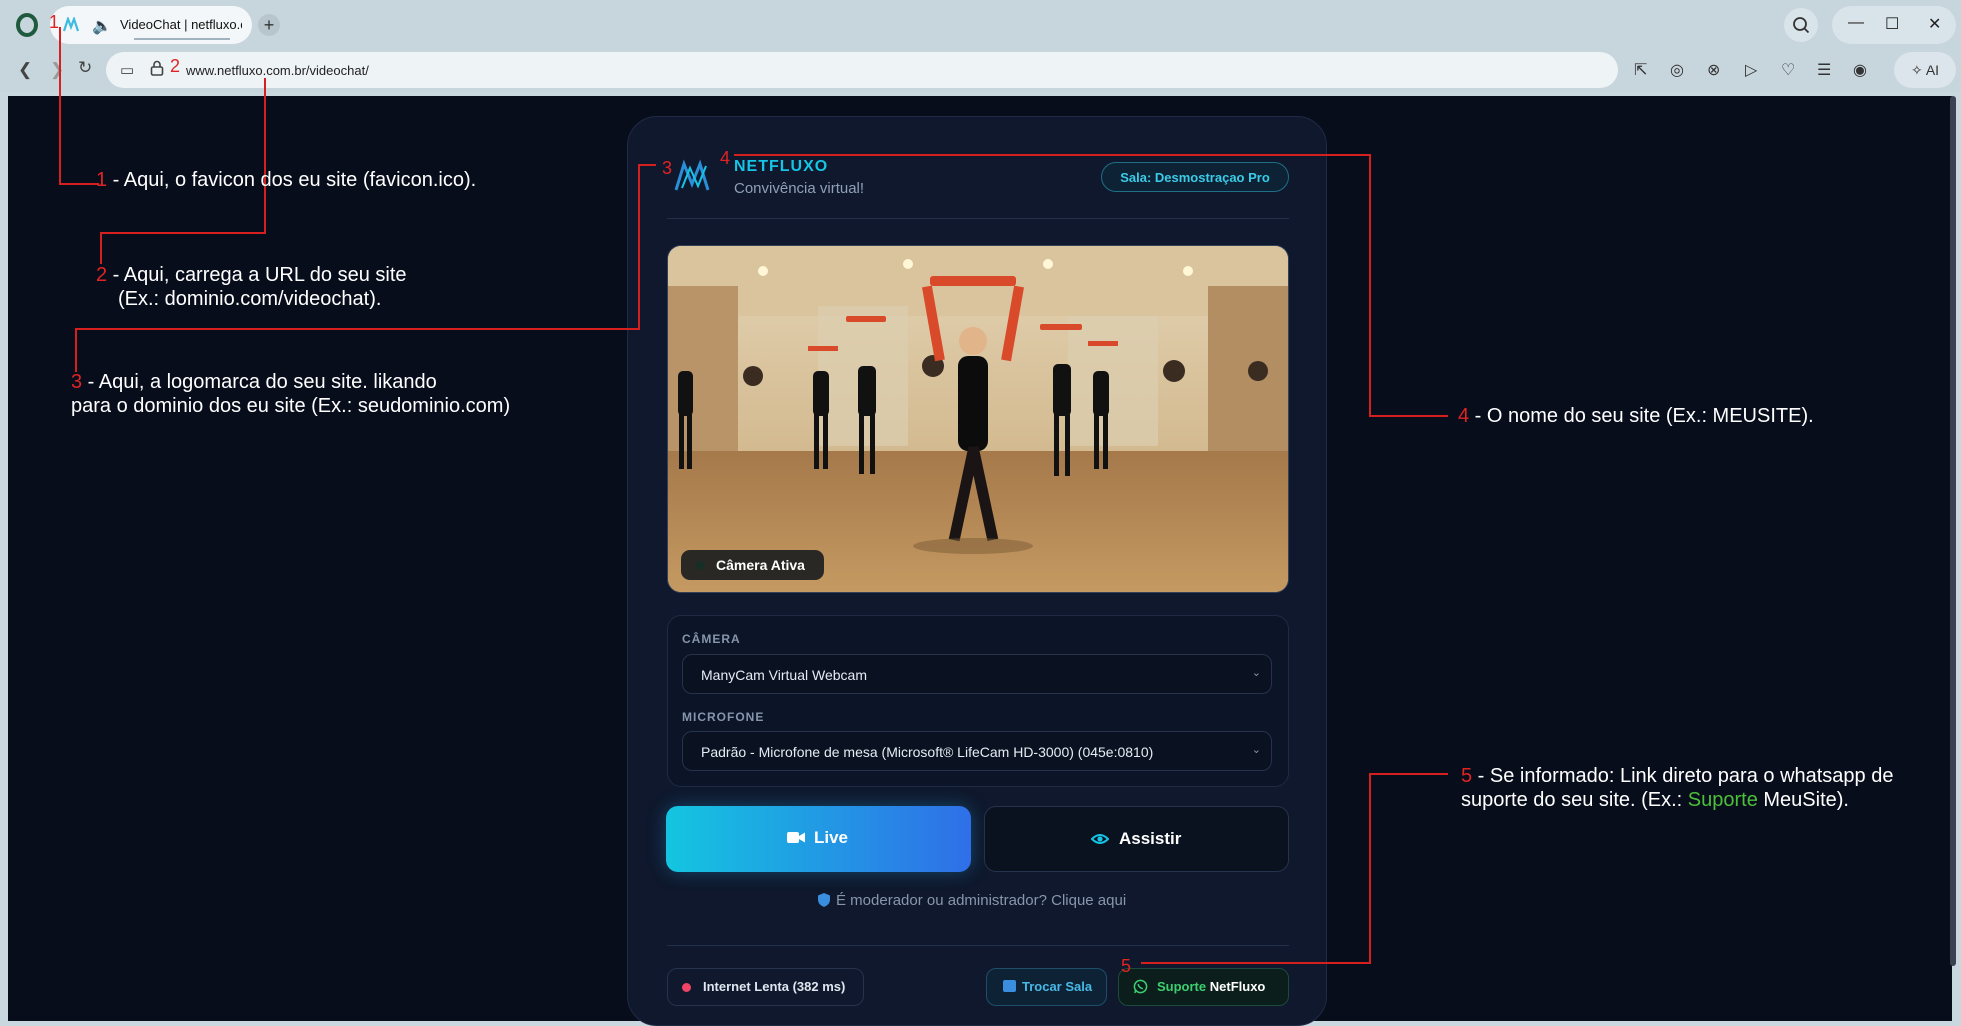 This screenshot has width=1961, height=1026. Describe the element at coordinates (862, 70) in the screenshot. I see `address-bar: ▭ www.netfluxo.com.br/videochat/` at that location.